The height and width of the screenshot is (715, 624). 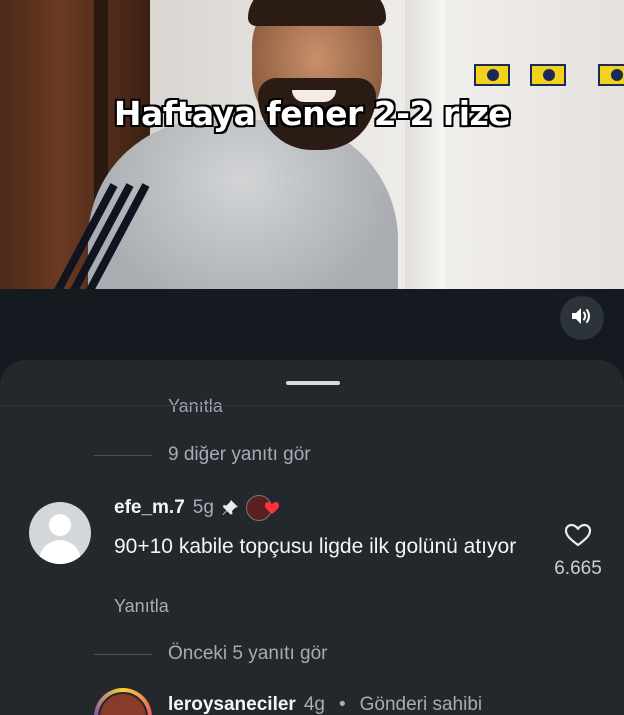 I want to click on reply-header: leroysaneciler 4g • Gönderi sahibi, so click(x=325, y=704).